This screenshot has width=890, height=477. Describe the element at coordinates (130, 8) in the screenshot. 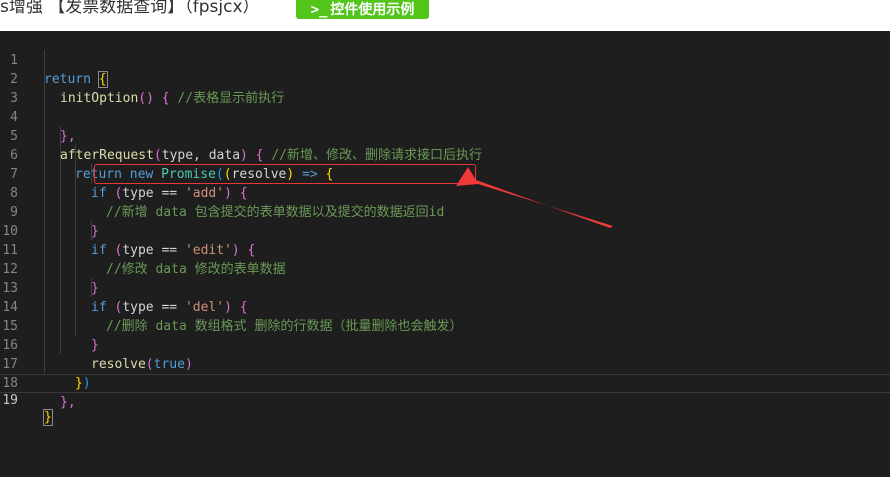

I see `page-title: s增强 【发票数据查询】（fpsjcx）` at that location.